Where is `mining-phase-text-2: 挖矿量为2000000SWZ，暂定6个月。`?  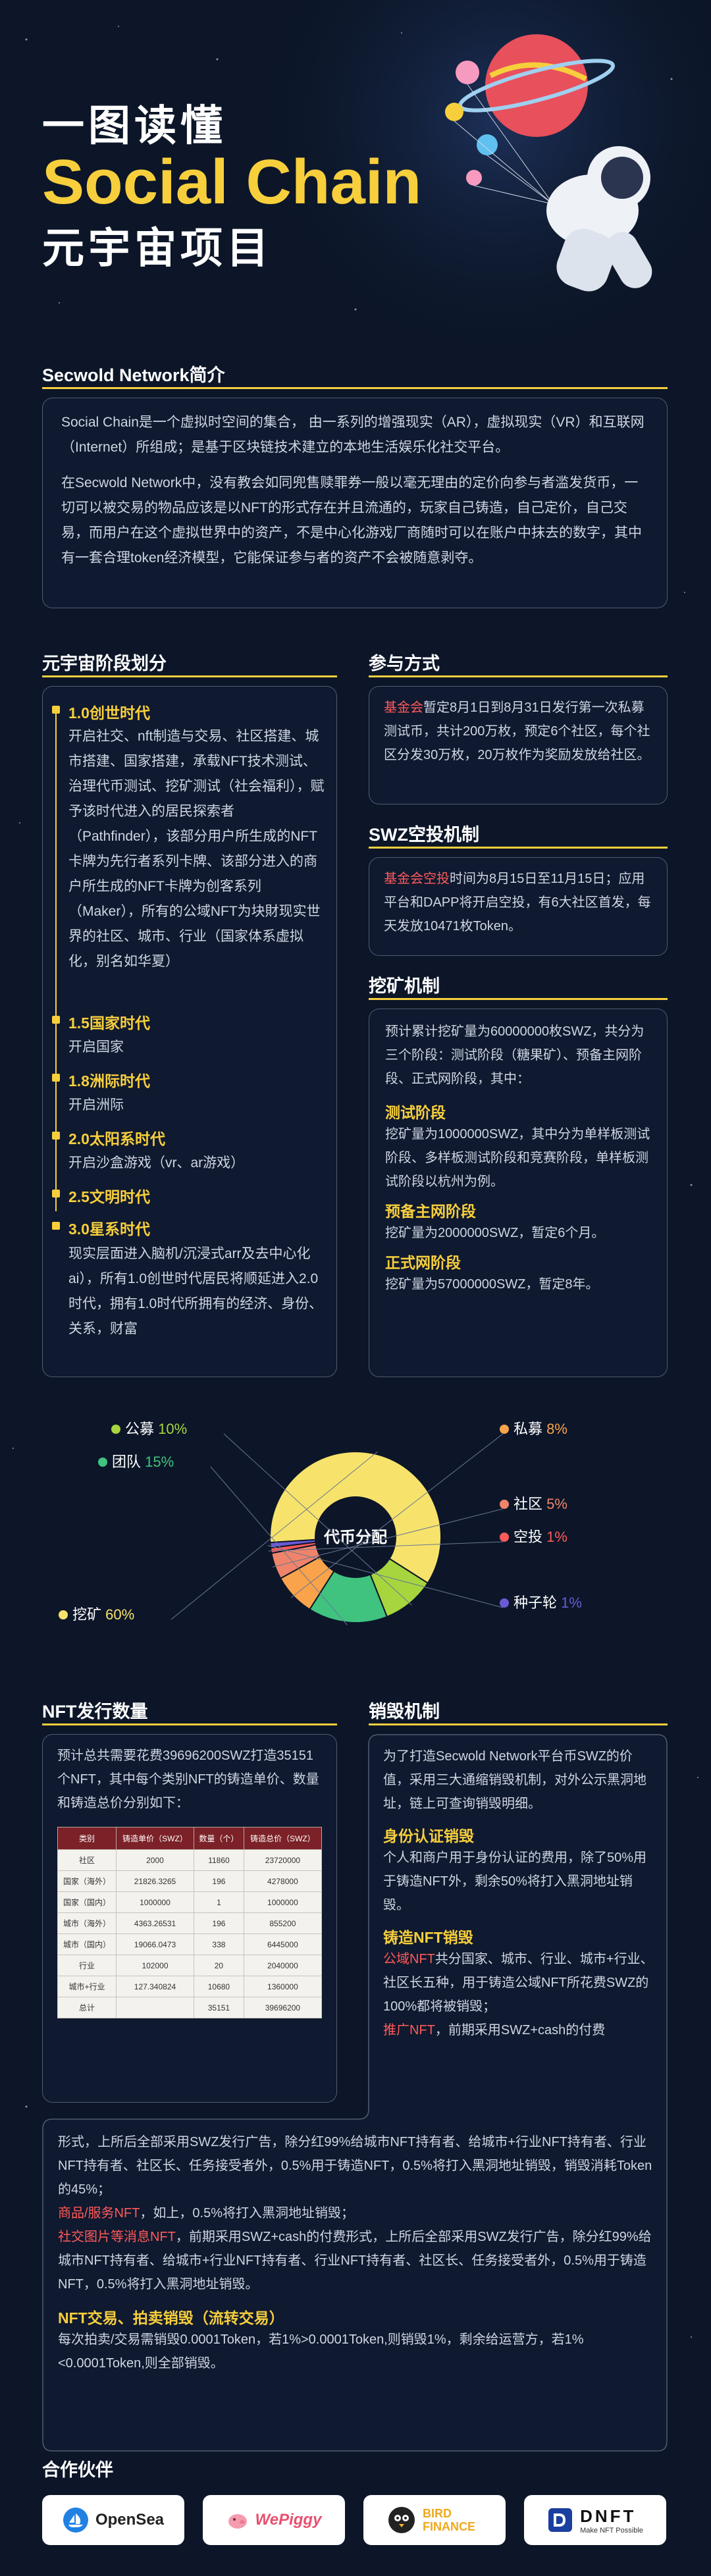
mining-phase-text-2: 挖矿量为2000000SWZ，暂定6个月。 is located at coordinates (495, 1233).